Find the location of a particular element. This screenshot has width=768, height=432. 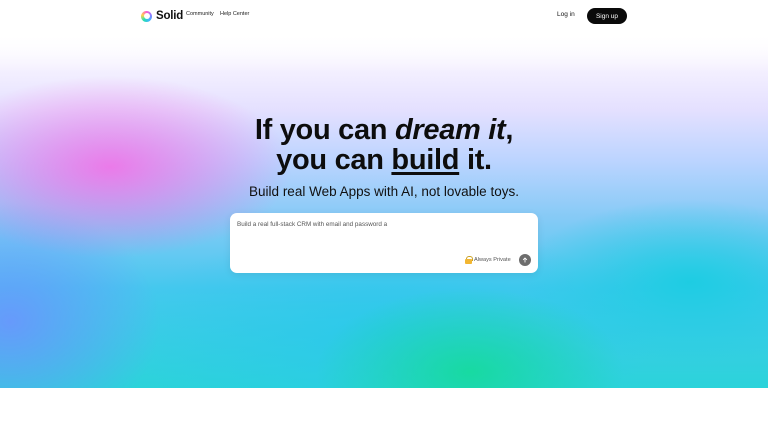

headline-line-1: If you can dream it, is located at coordinates (384, 130).